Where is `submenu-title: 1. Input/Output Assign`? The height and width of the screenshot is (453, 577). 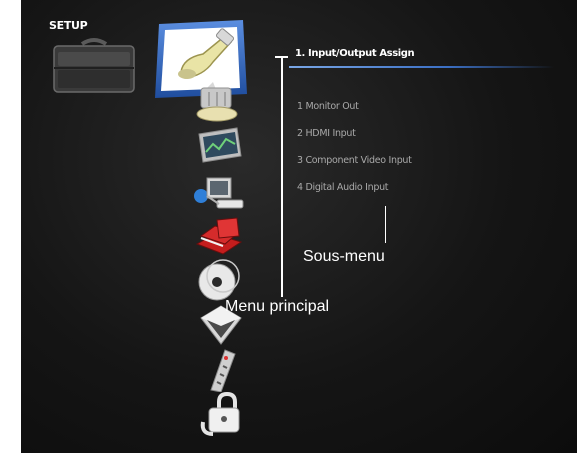 submenu-title: 1. Input/Output Assign is located at coordinates (355, 53).